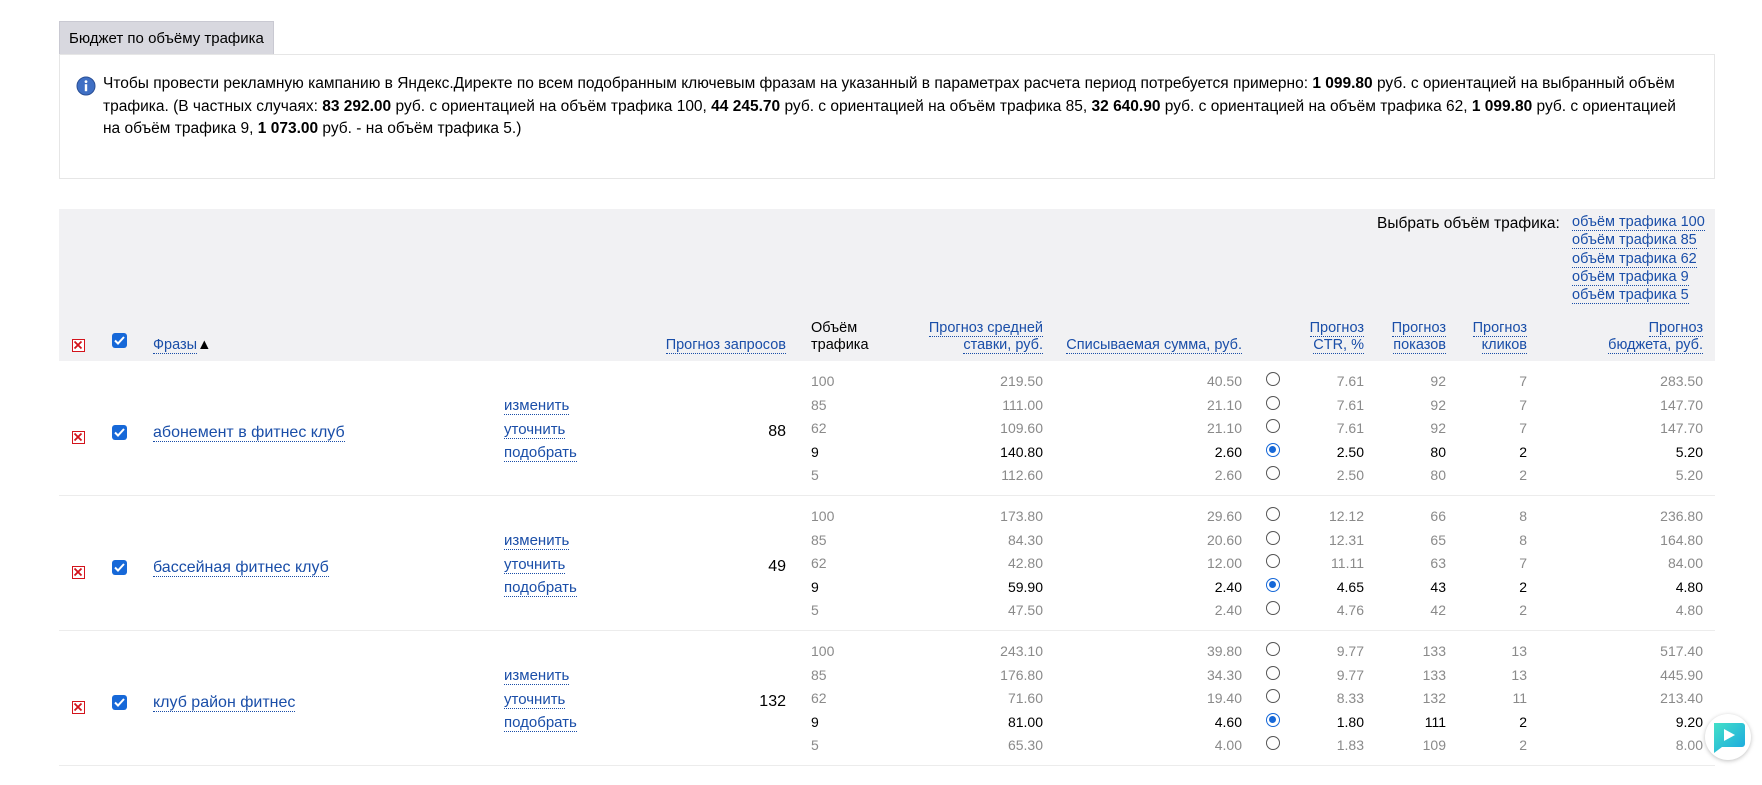 The height and width of the screenshot is (785, 1762). I want to click on budget-forecast: 164.80, so click(1681, 539).